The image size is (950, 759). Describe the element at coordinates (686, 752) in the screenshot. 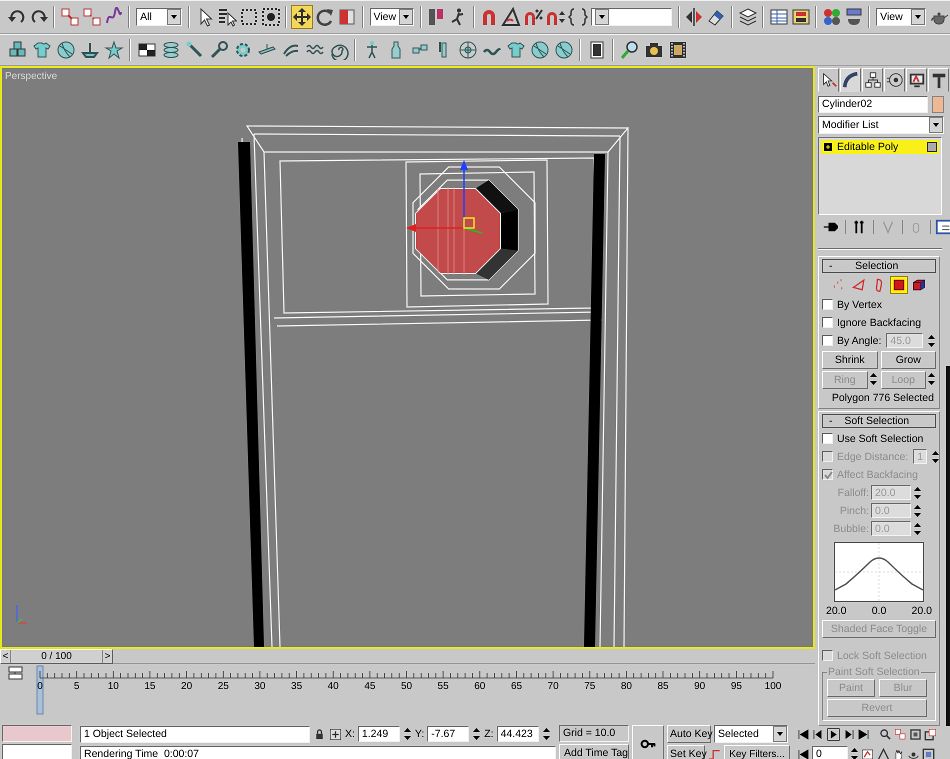

I see `set-key-button: Set Key` at that location.